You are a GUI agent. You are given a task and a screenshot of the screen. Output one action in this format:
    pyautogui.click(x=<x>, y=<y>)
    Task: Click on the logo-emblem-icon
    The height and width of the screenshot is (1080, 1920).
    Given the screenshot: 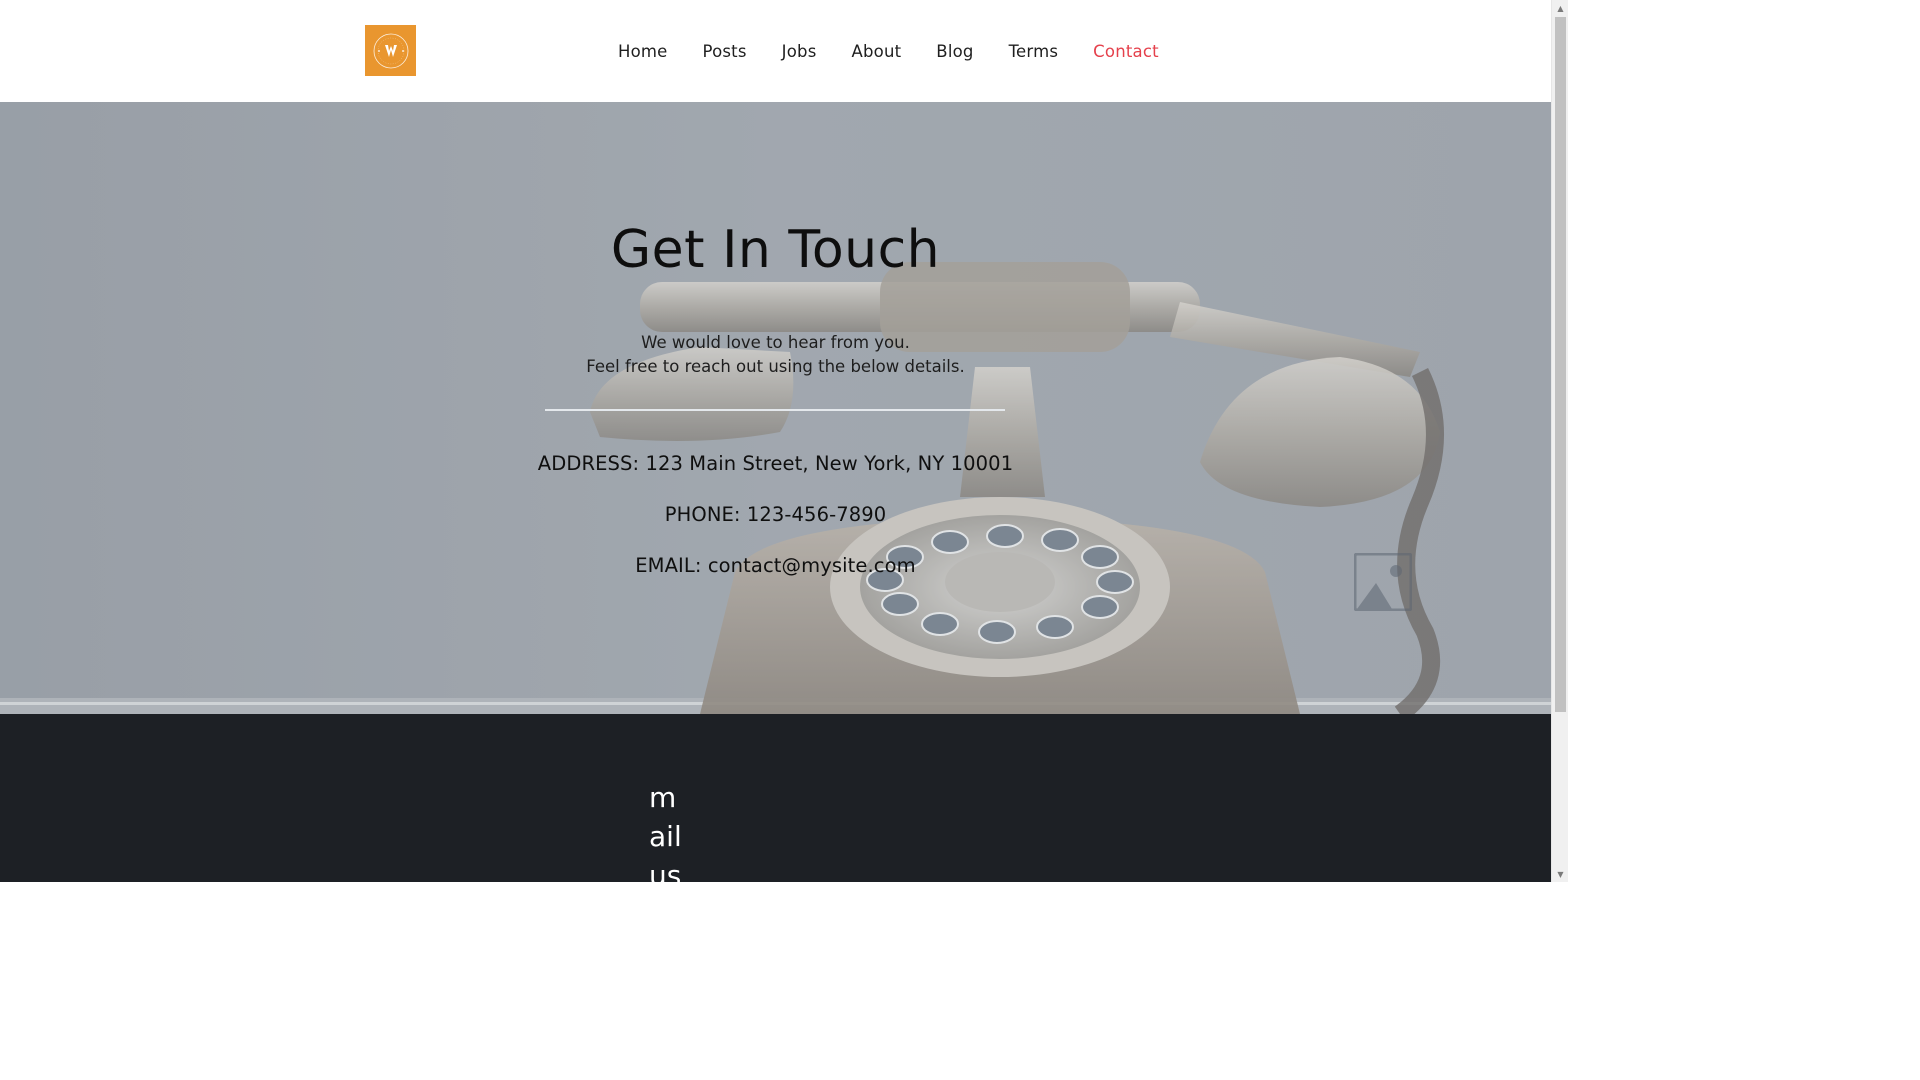 What is the action you would take?
    pyautogui.click(x=390, y=50)
    